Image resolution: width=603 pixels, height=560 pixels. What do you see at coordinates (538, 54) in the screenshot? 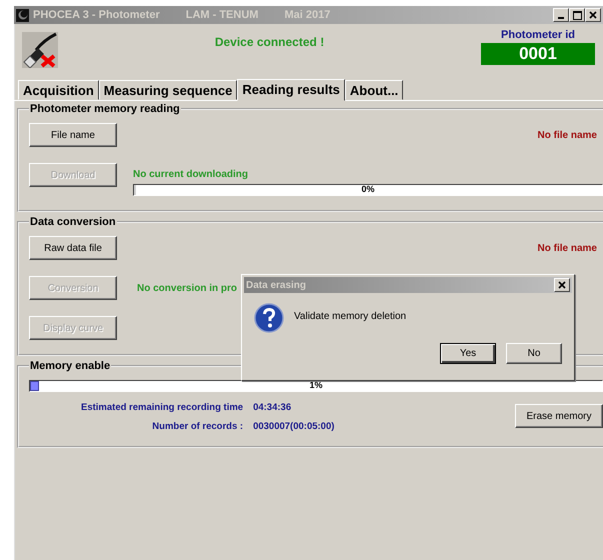
I see `photometer-id-value: 0001` at bounding box center [538, 54].